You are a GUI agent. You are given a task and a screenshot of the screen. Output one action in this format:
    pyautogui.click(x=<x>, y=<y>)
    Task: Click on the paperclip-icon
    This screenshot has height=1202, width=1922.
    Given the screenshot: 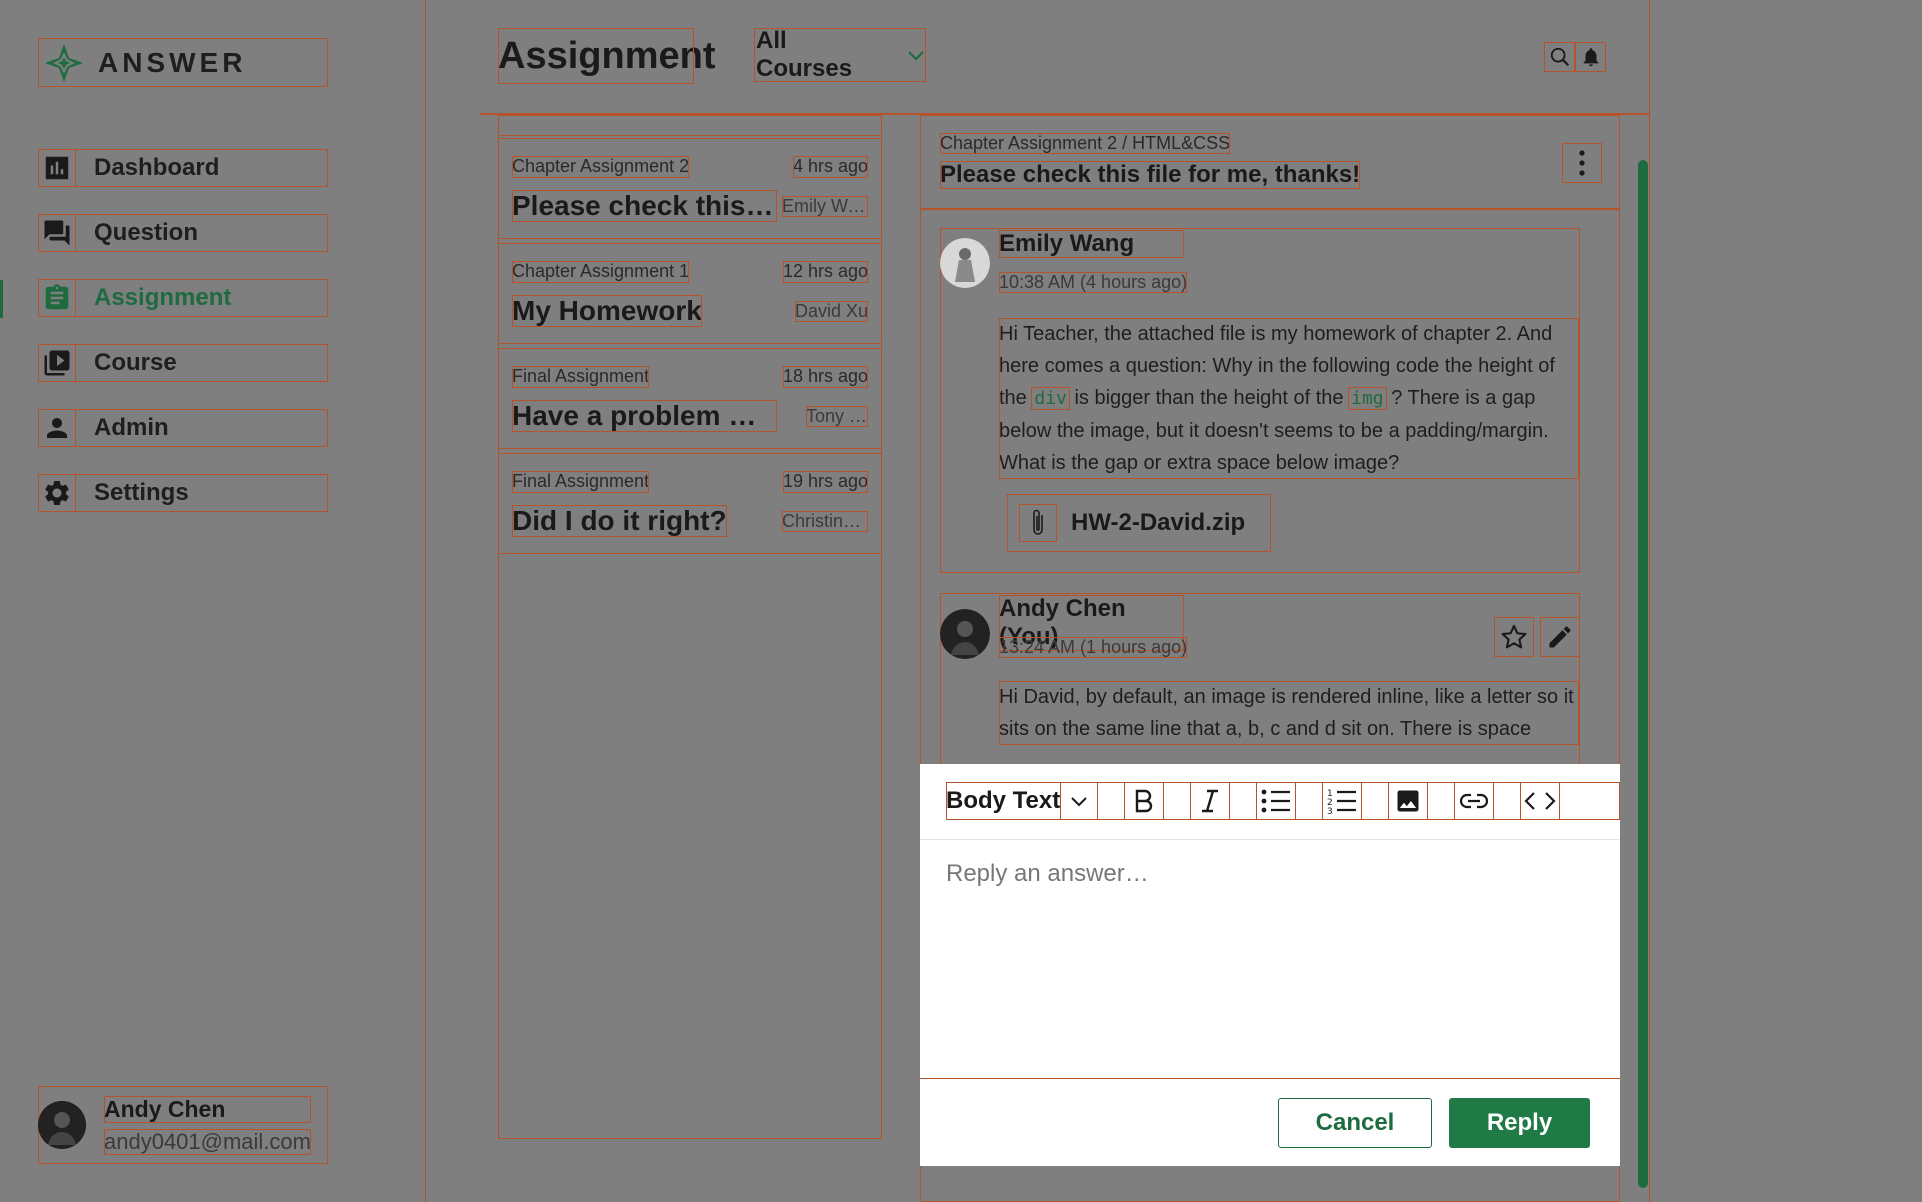 What is the action you would take?
    pyautogui.click(x=1038, y=523)
    